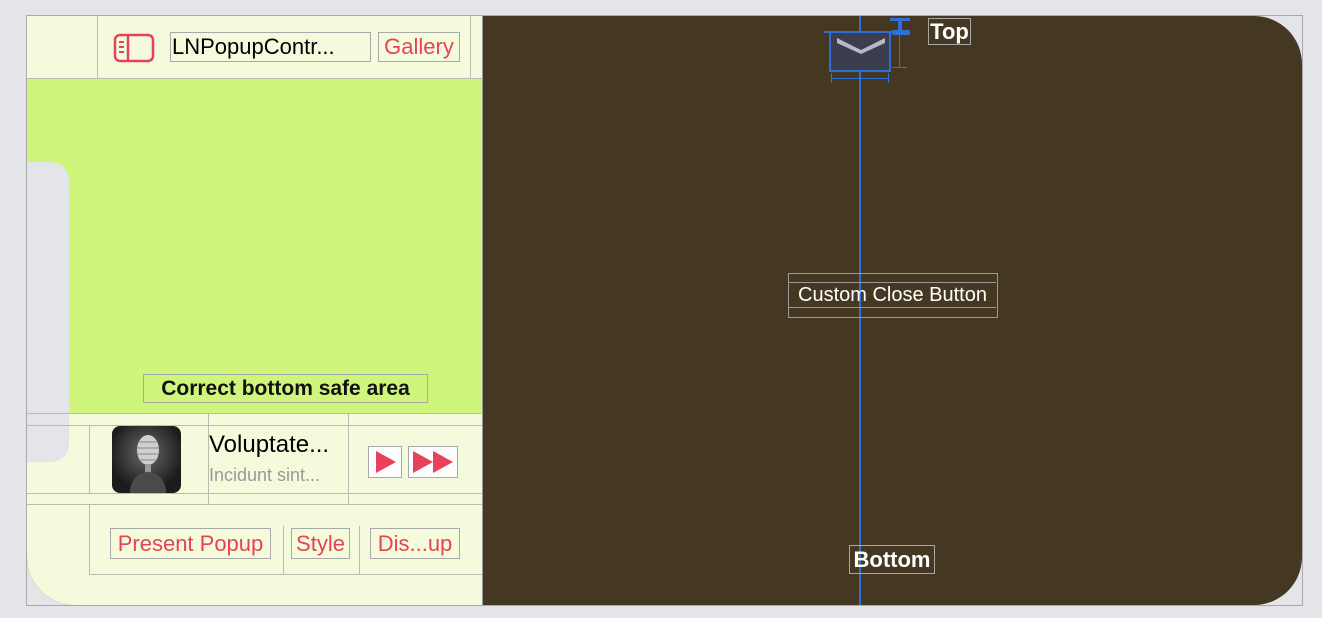 This screenshot has height=618, width=1322. What do you see at coordinates (901, 32) in the screenshot?
I see `top-constraint-handle` at bounding box center [901, 32].